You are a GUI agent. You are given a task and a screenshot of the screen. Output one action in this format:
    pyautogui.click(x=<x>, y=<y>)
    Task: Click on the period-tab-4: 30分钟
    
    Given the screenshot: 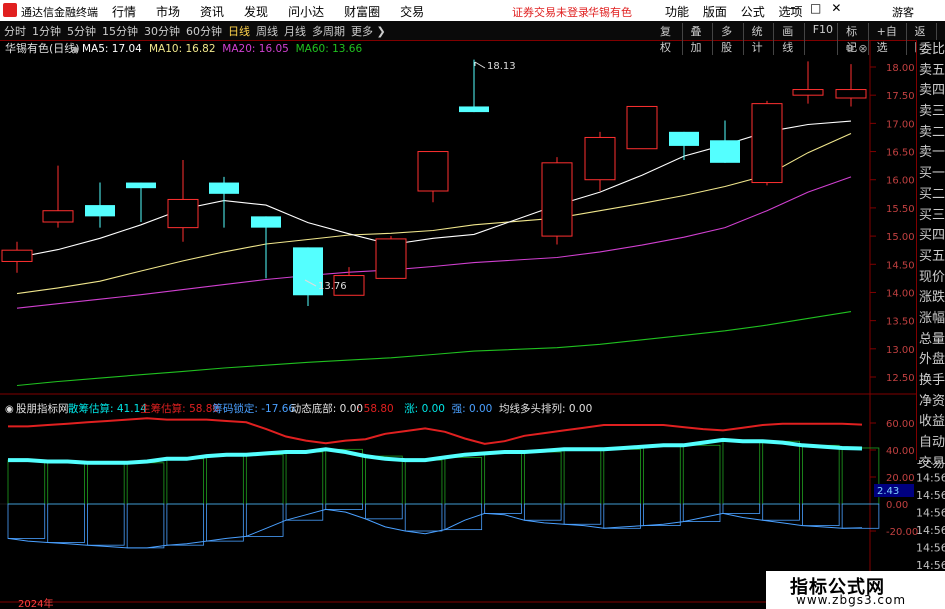 What is the action you would take?
    pyautogui.click(x=162, y=31)
    